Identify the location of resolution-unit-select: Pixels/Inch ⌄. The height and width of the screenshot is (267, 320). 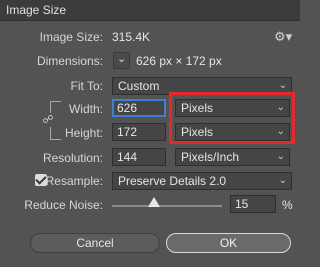
(232, 157).